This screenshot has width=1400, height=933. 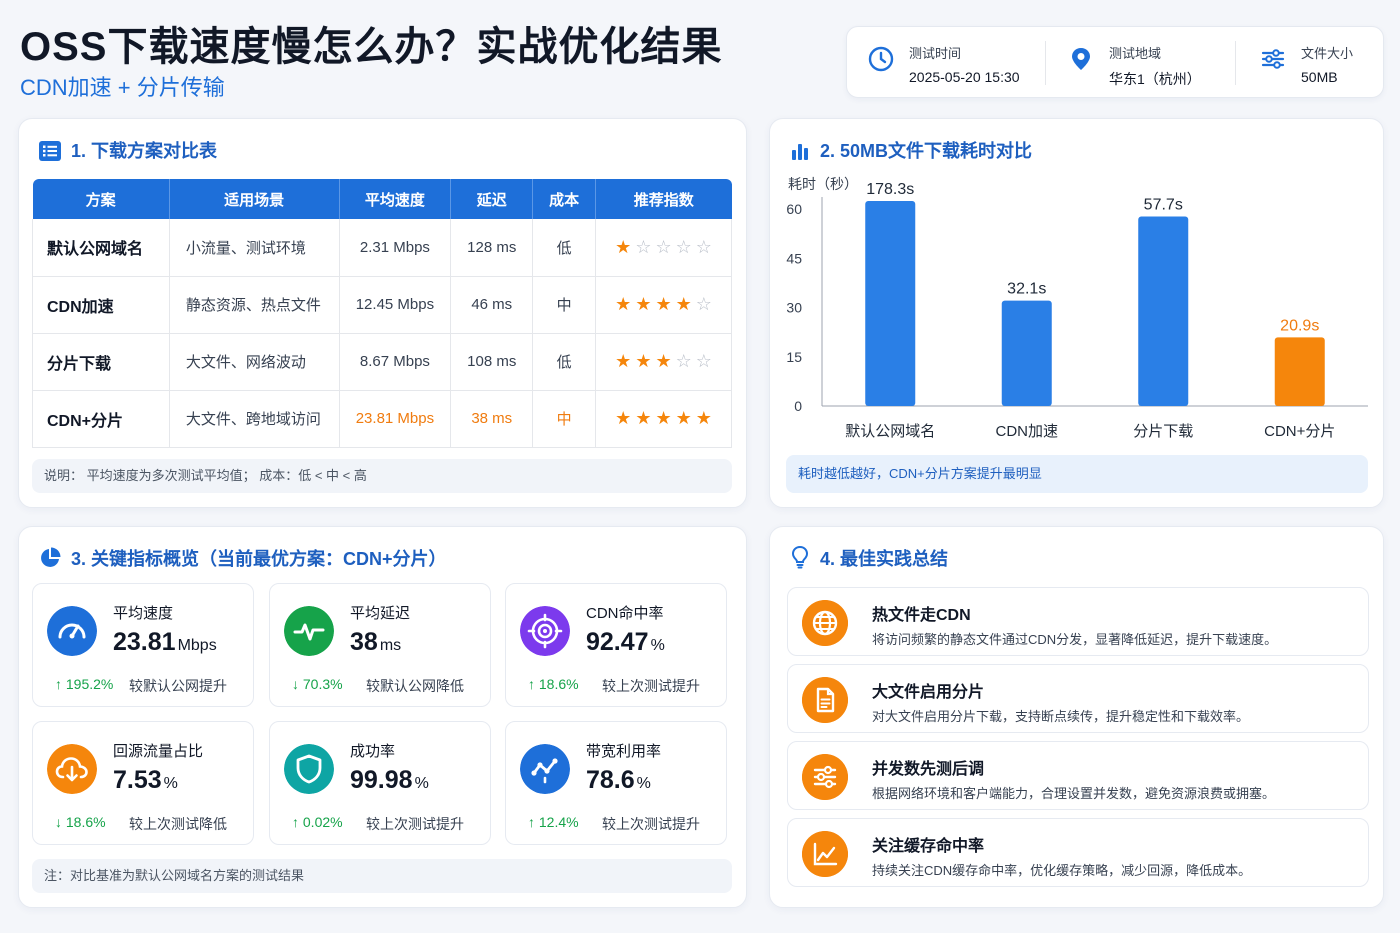 I want to click on table-row: CDN加速 静态资源、热点文件 12.45 Mbps 46 ms 中 ★ ★ ★ ★ ☆, so click(x=382, y=305).